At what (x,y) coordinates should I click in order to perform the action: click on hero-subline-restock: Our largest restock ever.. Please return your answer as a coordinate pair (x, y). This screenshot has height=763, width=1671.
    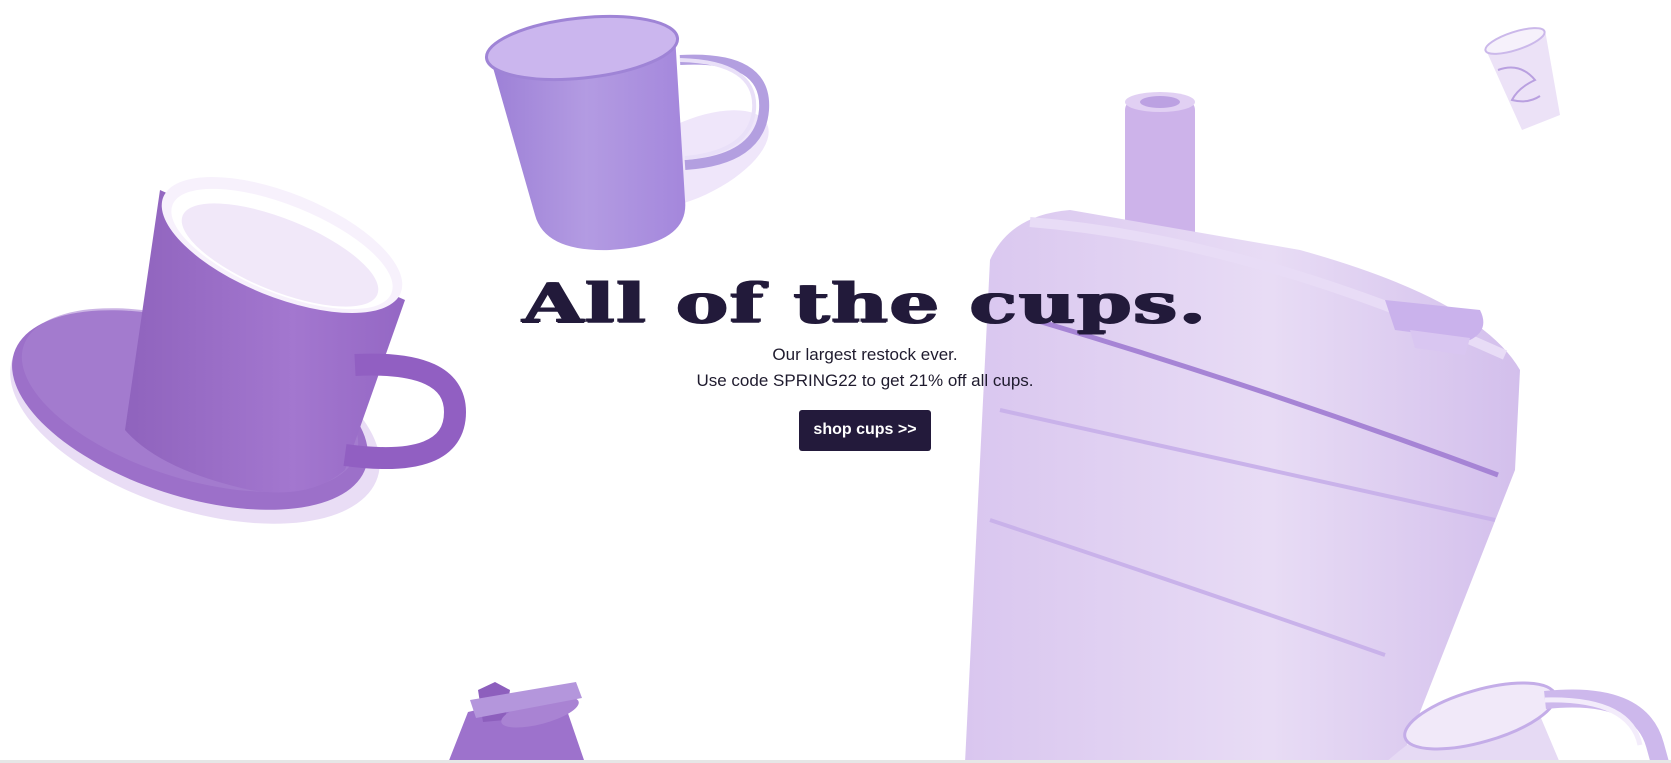
    Looking at the image, I should click on (865, 354).